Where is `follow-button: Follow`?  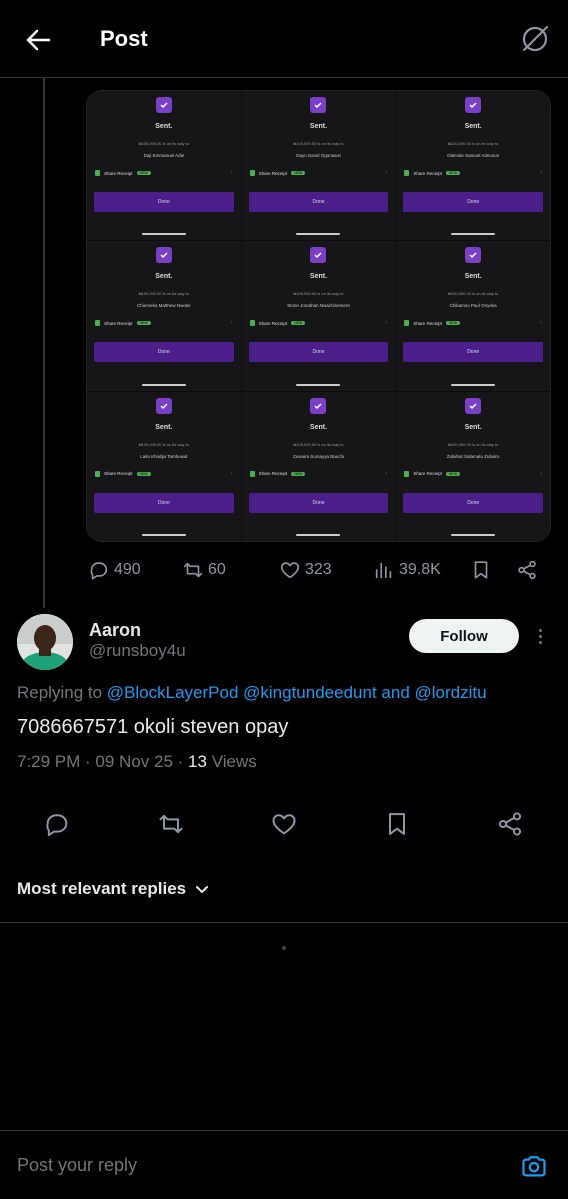 follow-button: Follow is located at coordinates (464, 636).